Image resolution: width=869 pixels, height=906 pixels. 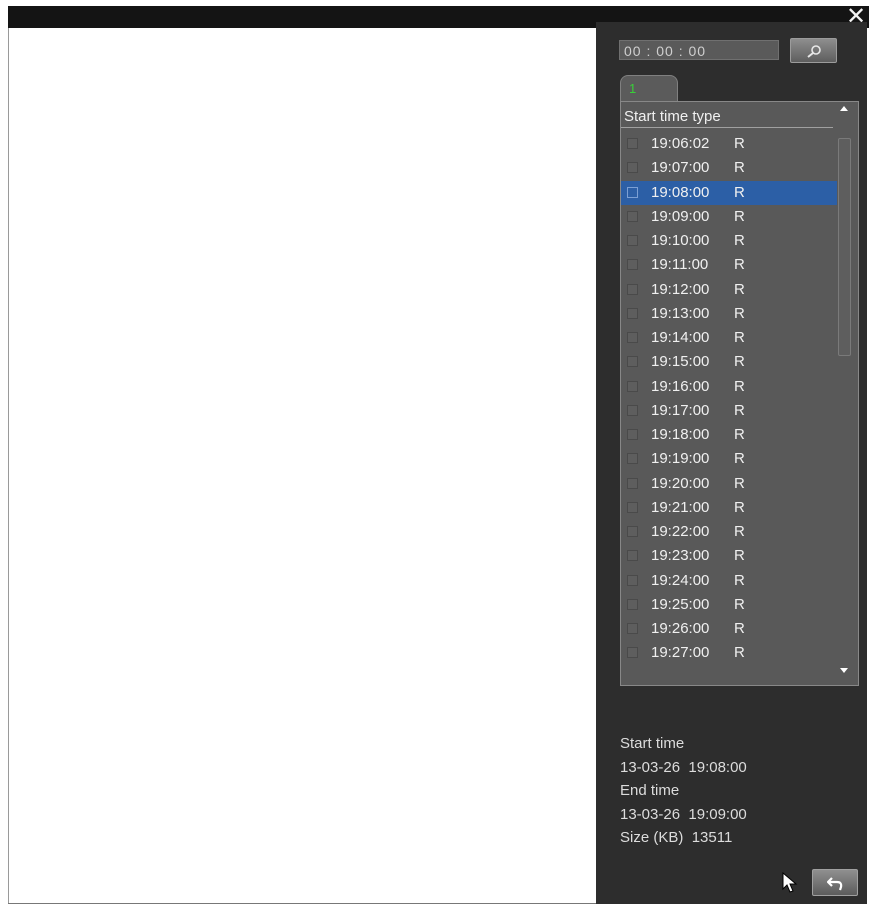 I want to click on row-start-time: 19:17:00, so click(x=680, y=410).